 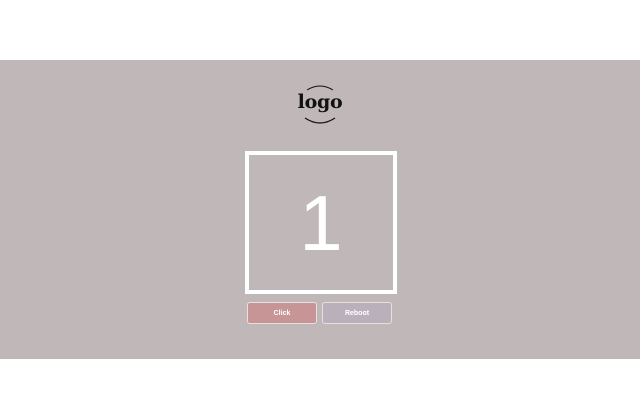 I want to click on logo: logo, so click(x=320, y=105).